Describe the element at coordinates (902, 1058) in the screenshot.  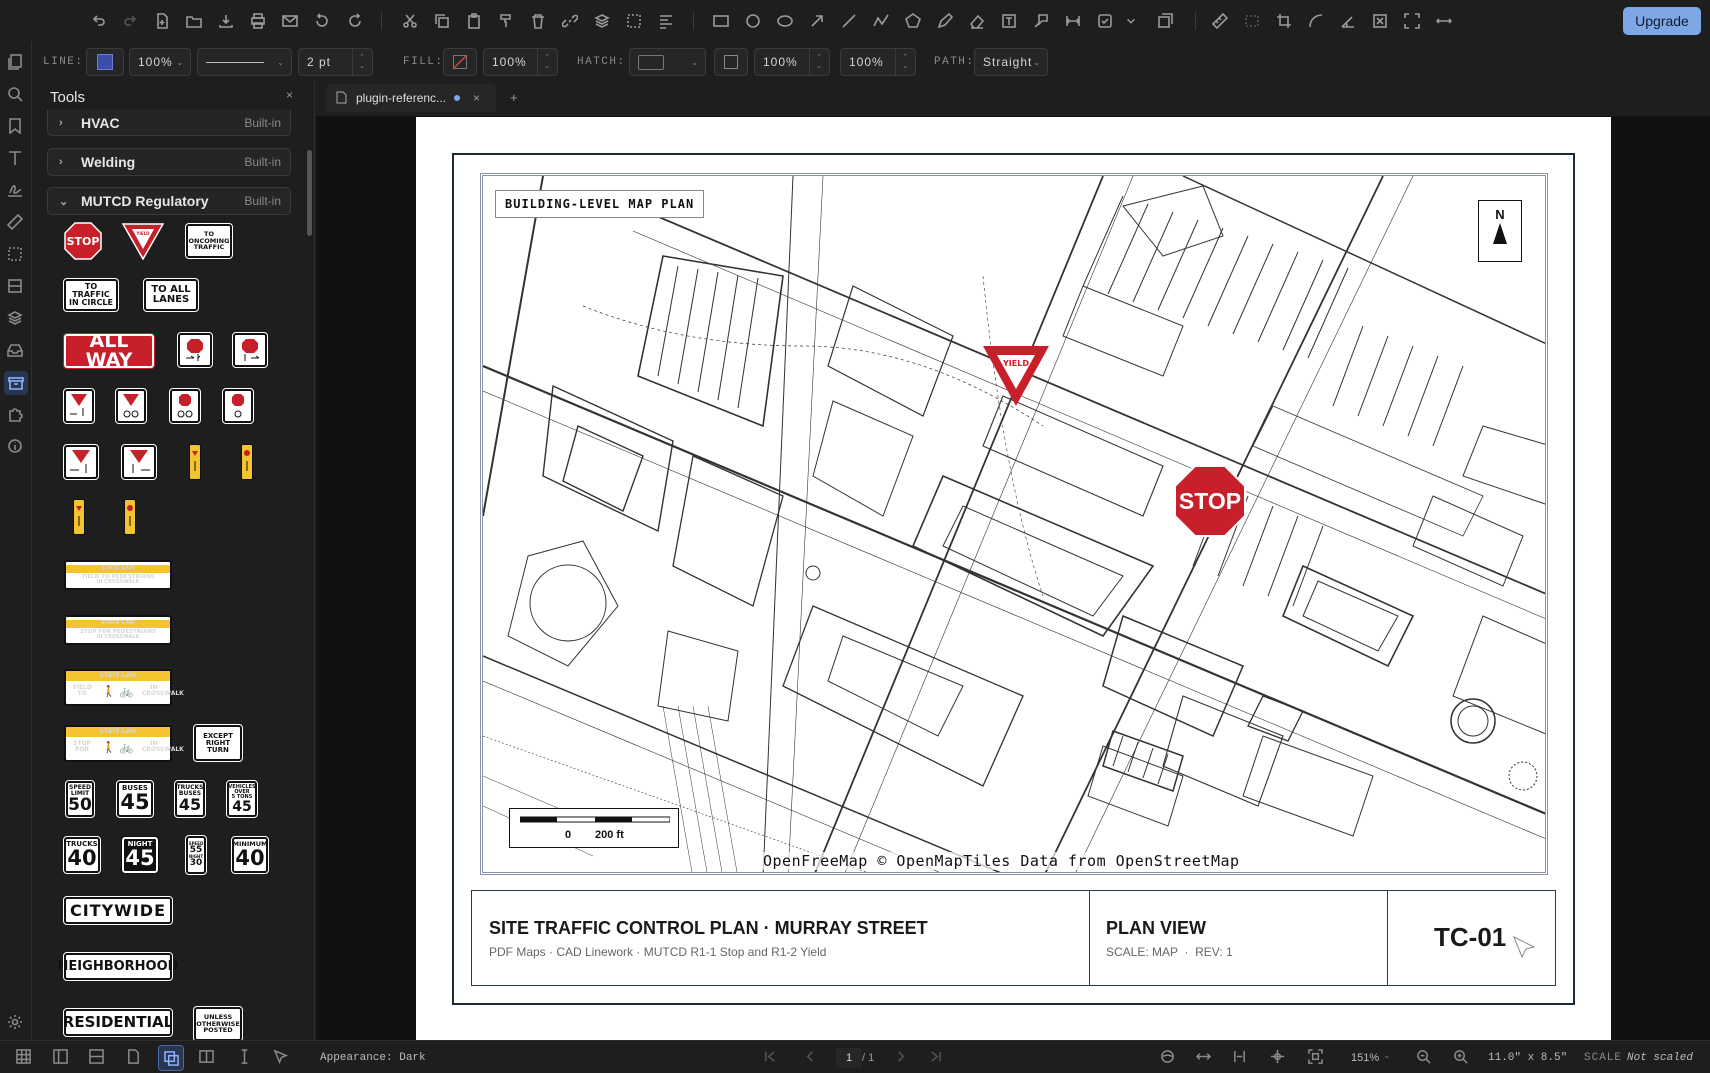
I see `next-page-icon` at that location.